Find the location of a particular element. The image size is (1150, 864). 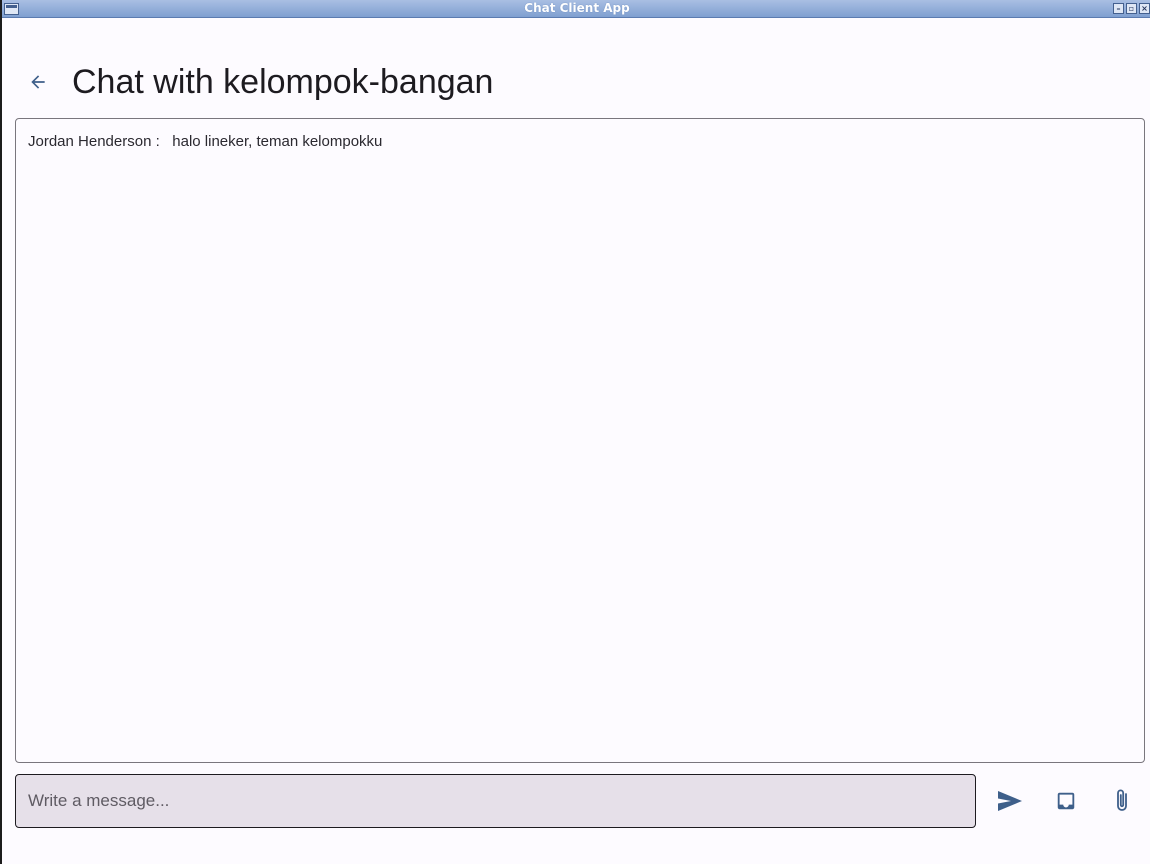

chat-header: Chat with kelompok-bangan is located at coordinates (258, 82).